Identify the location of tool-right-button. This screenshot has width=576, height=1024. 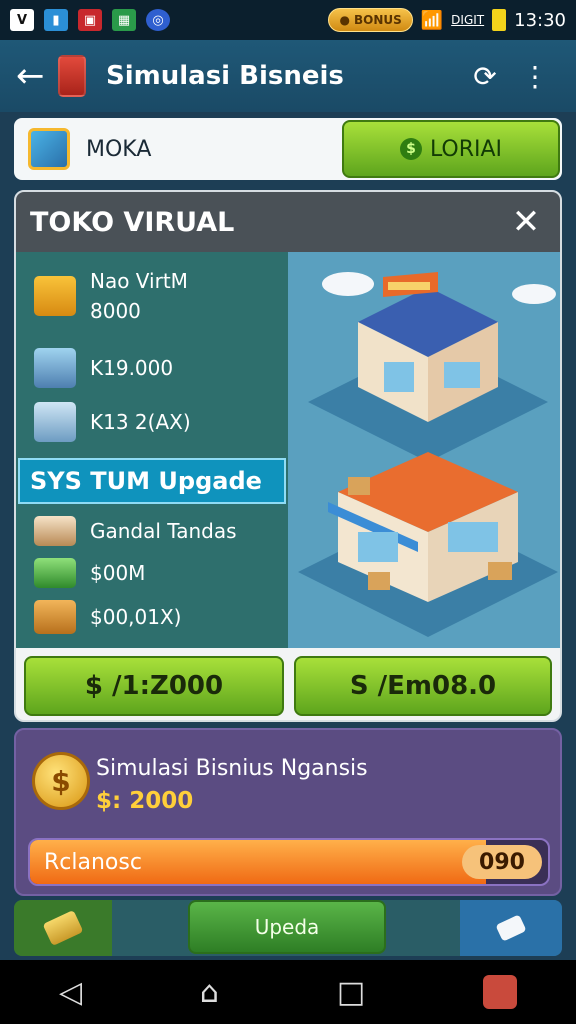
(511, 928).